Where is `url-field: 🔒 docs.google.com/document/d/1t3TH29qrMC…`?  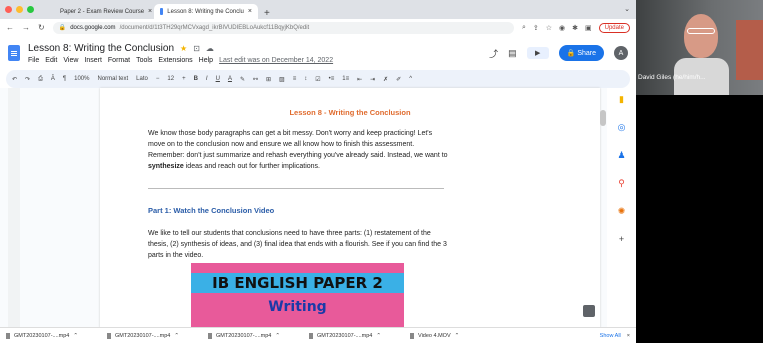 url-field: 🔒 docs.google.com/document/d/1t3TH29qrMC… is located at coordinates (283, 27).